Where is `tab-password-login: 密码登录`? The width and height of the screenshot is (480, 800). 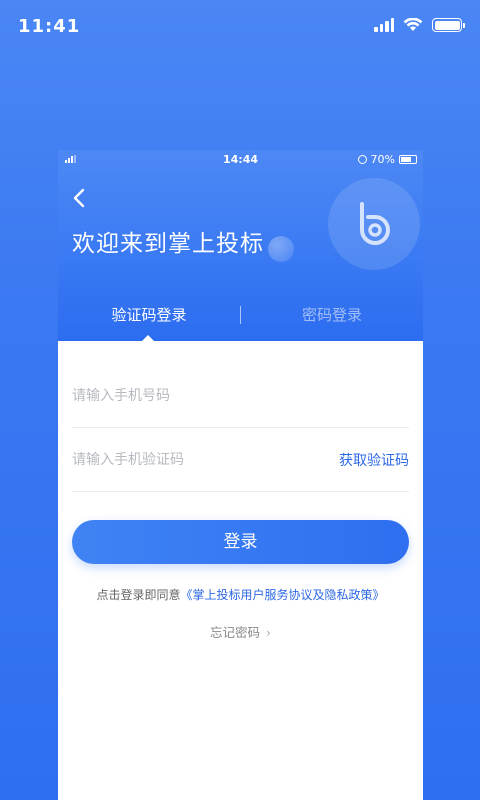
tab-password-login: 密码登录 is located at coordinates (332, 314).